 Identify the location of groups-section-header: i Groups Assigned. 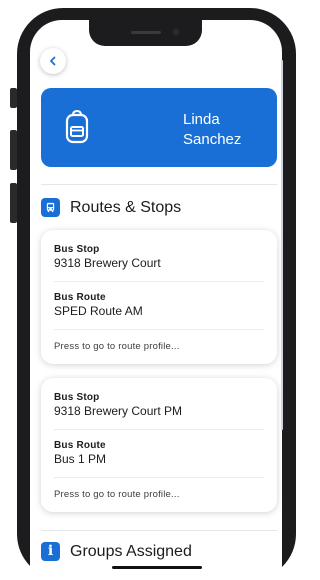
(116, 551).